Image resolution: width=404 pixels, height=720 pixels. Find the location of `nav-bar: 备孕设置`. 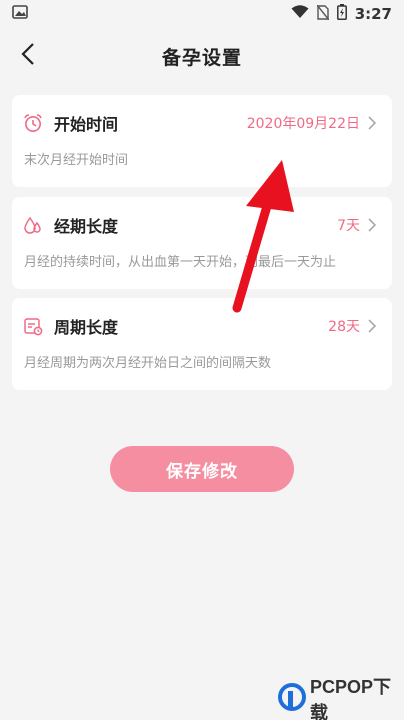

nav-bar: 备孕设置 is located at coordinates (202, 56).